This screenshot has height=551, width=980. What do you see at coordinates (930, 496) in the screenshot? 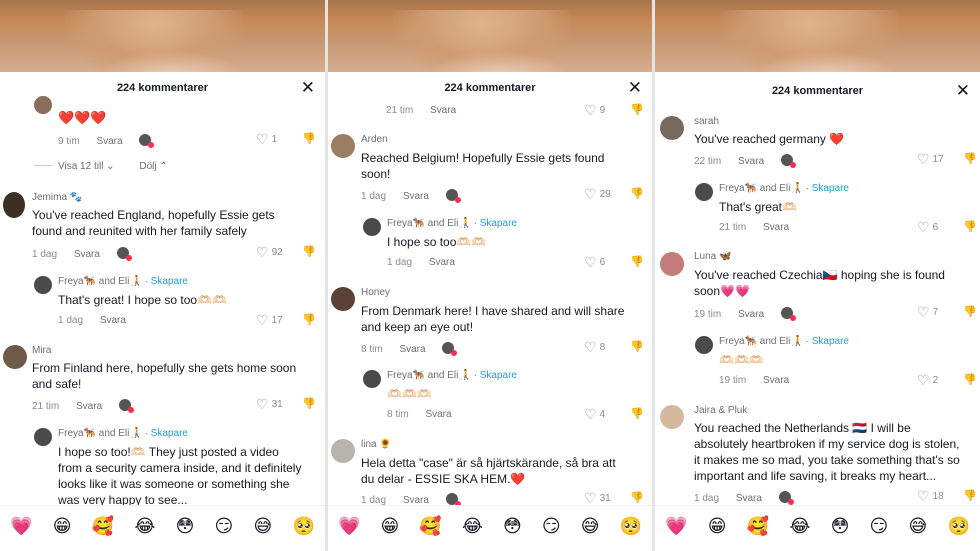
I see `like-button: ♡ 18` at bounding box center [930, 496].